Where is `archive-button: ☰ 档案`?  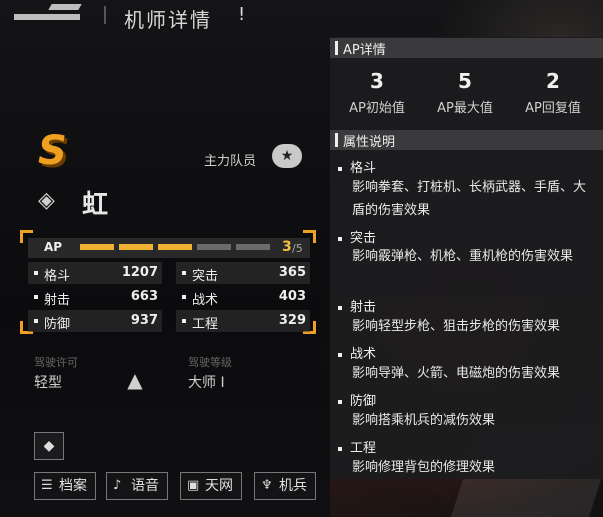 archive-button: ☰ 档案 is located at coordinates (65, 486).